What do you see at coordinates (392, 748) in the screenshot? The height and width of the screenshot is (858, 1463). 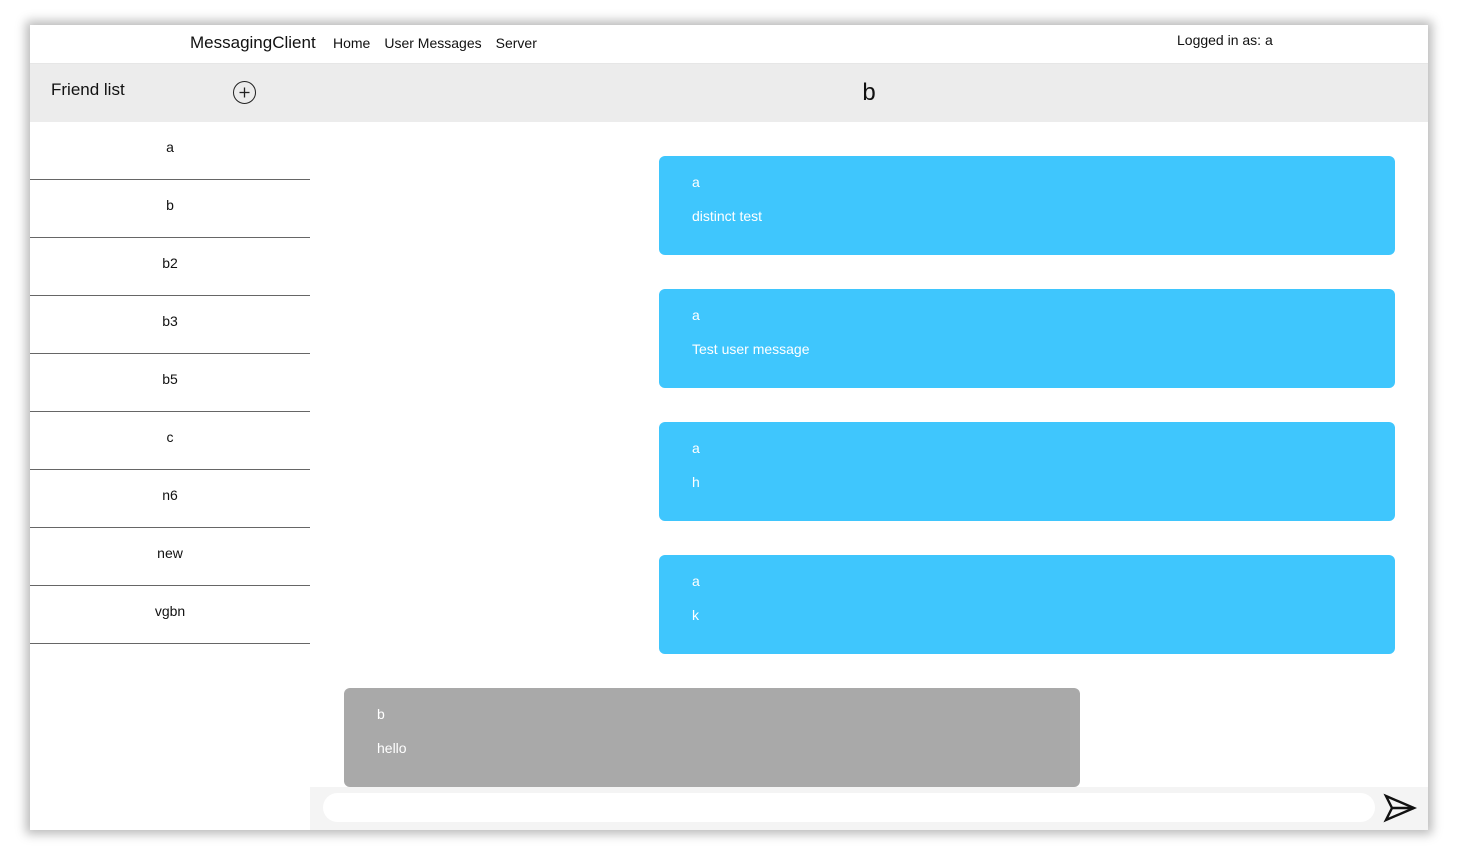 I see `message-text: hello` at bounding box center [392, 748].